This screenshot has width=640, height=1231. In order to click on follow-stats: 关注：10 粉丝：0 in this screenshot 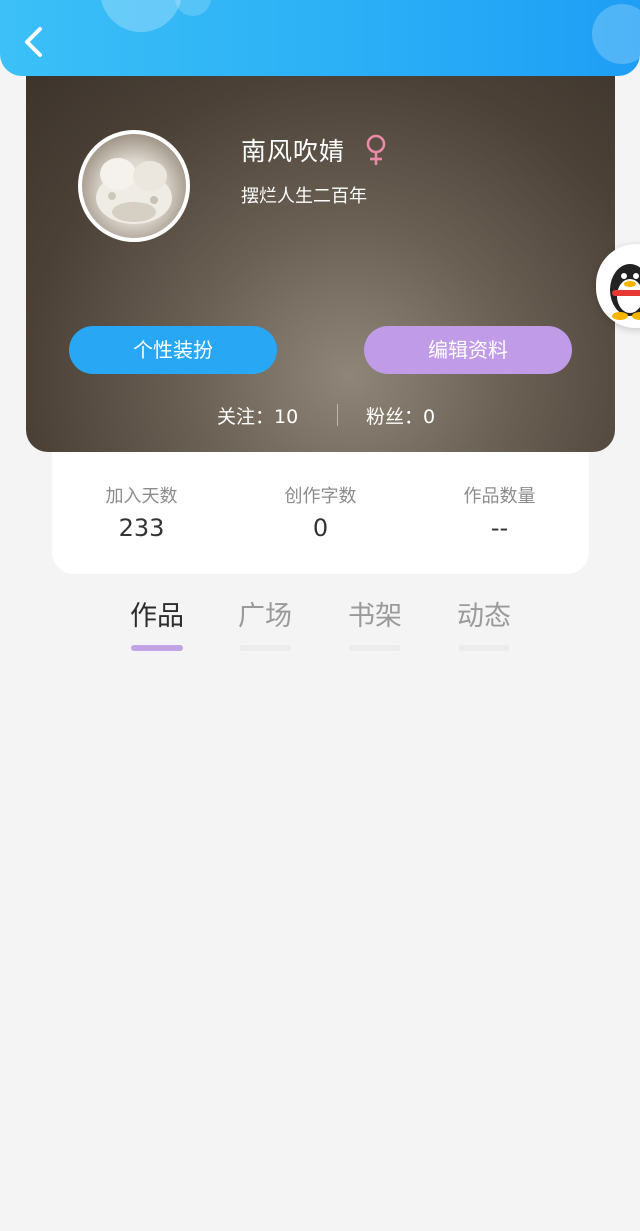, I will do `click(320, 415)`.